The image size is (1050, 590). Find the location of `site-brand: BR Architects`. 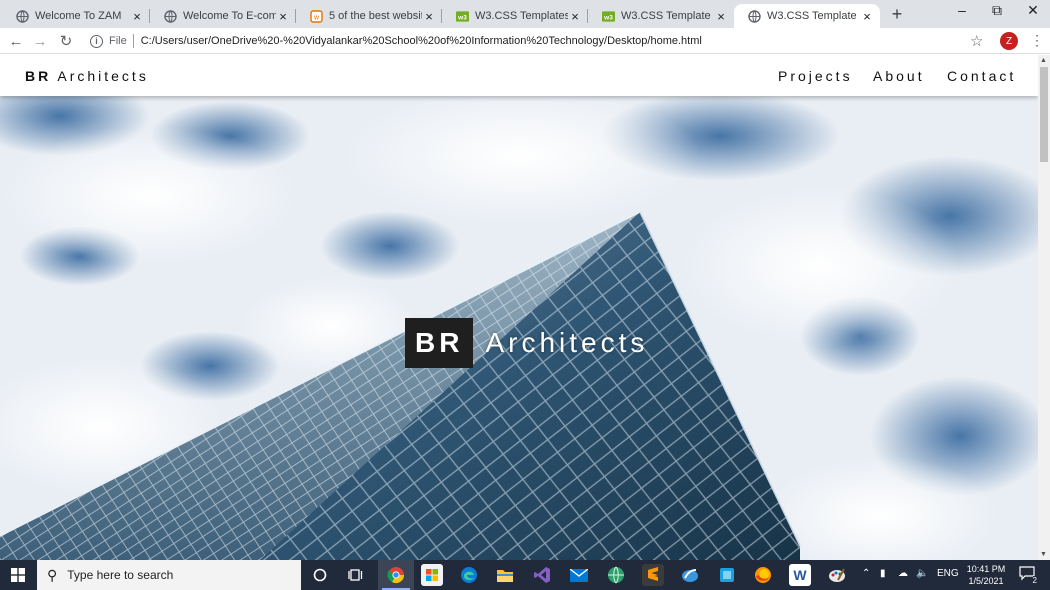

site-brand: BR Architects is located at coordinates (87, 76).